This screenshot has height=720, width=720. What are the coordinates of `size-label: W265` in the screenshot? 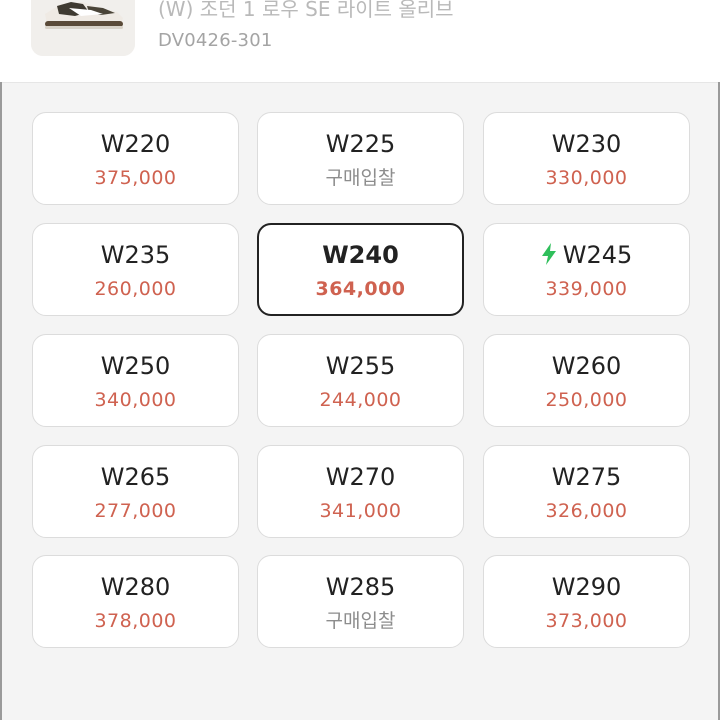 It's located at (135, 477).